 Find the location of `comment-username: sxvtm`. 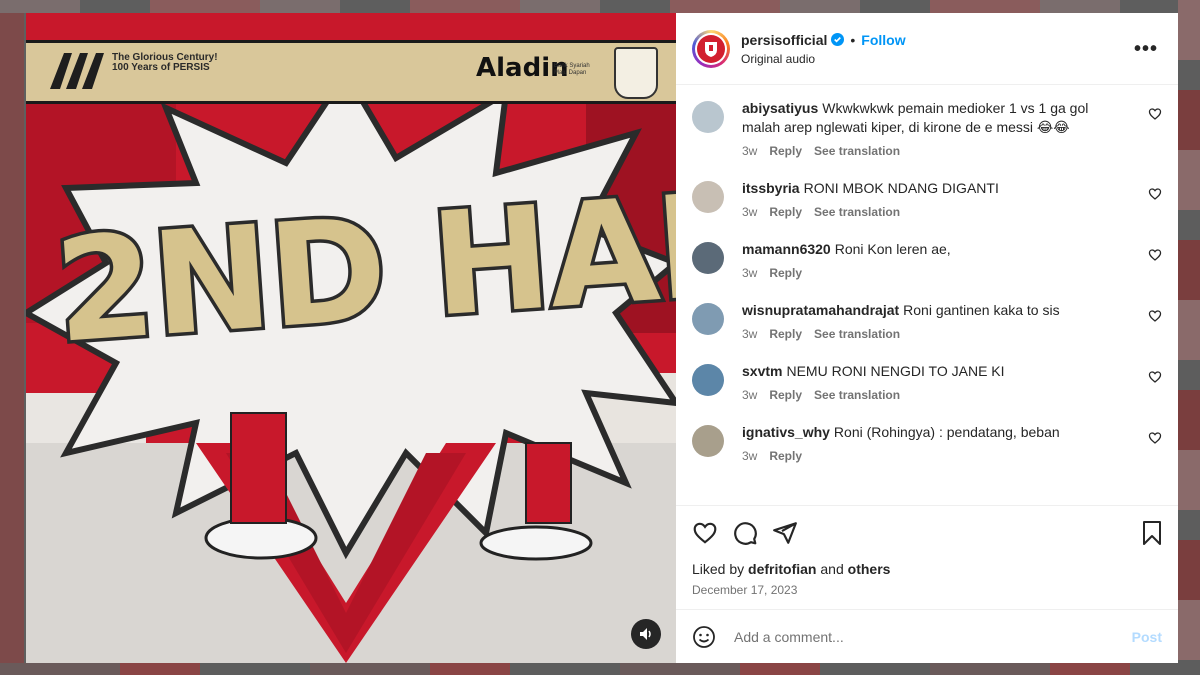

comment-username: sxvtm is located at coordinates (762, 371).